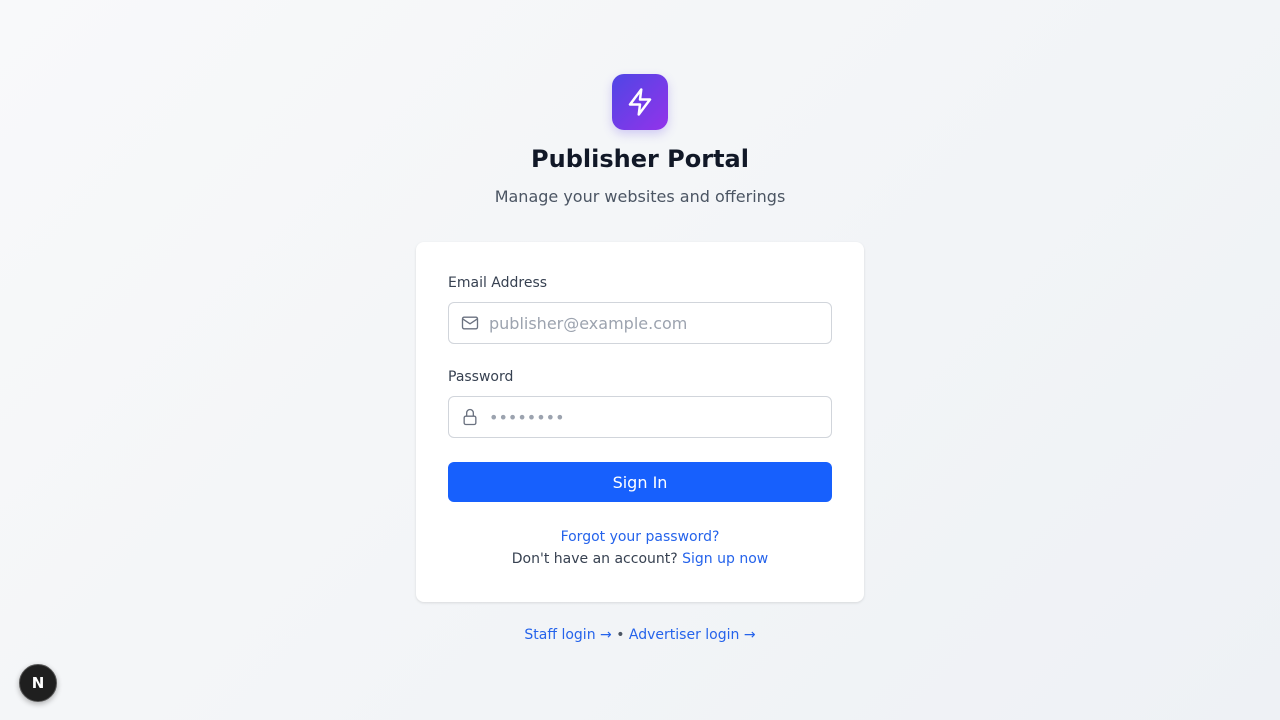 The width and height of the screenshot is (1280, 720). I want to click on password-field-wrapper, so click(640, 417).